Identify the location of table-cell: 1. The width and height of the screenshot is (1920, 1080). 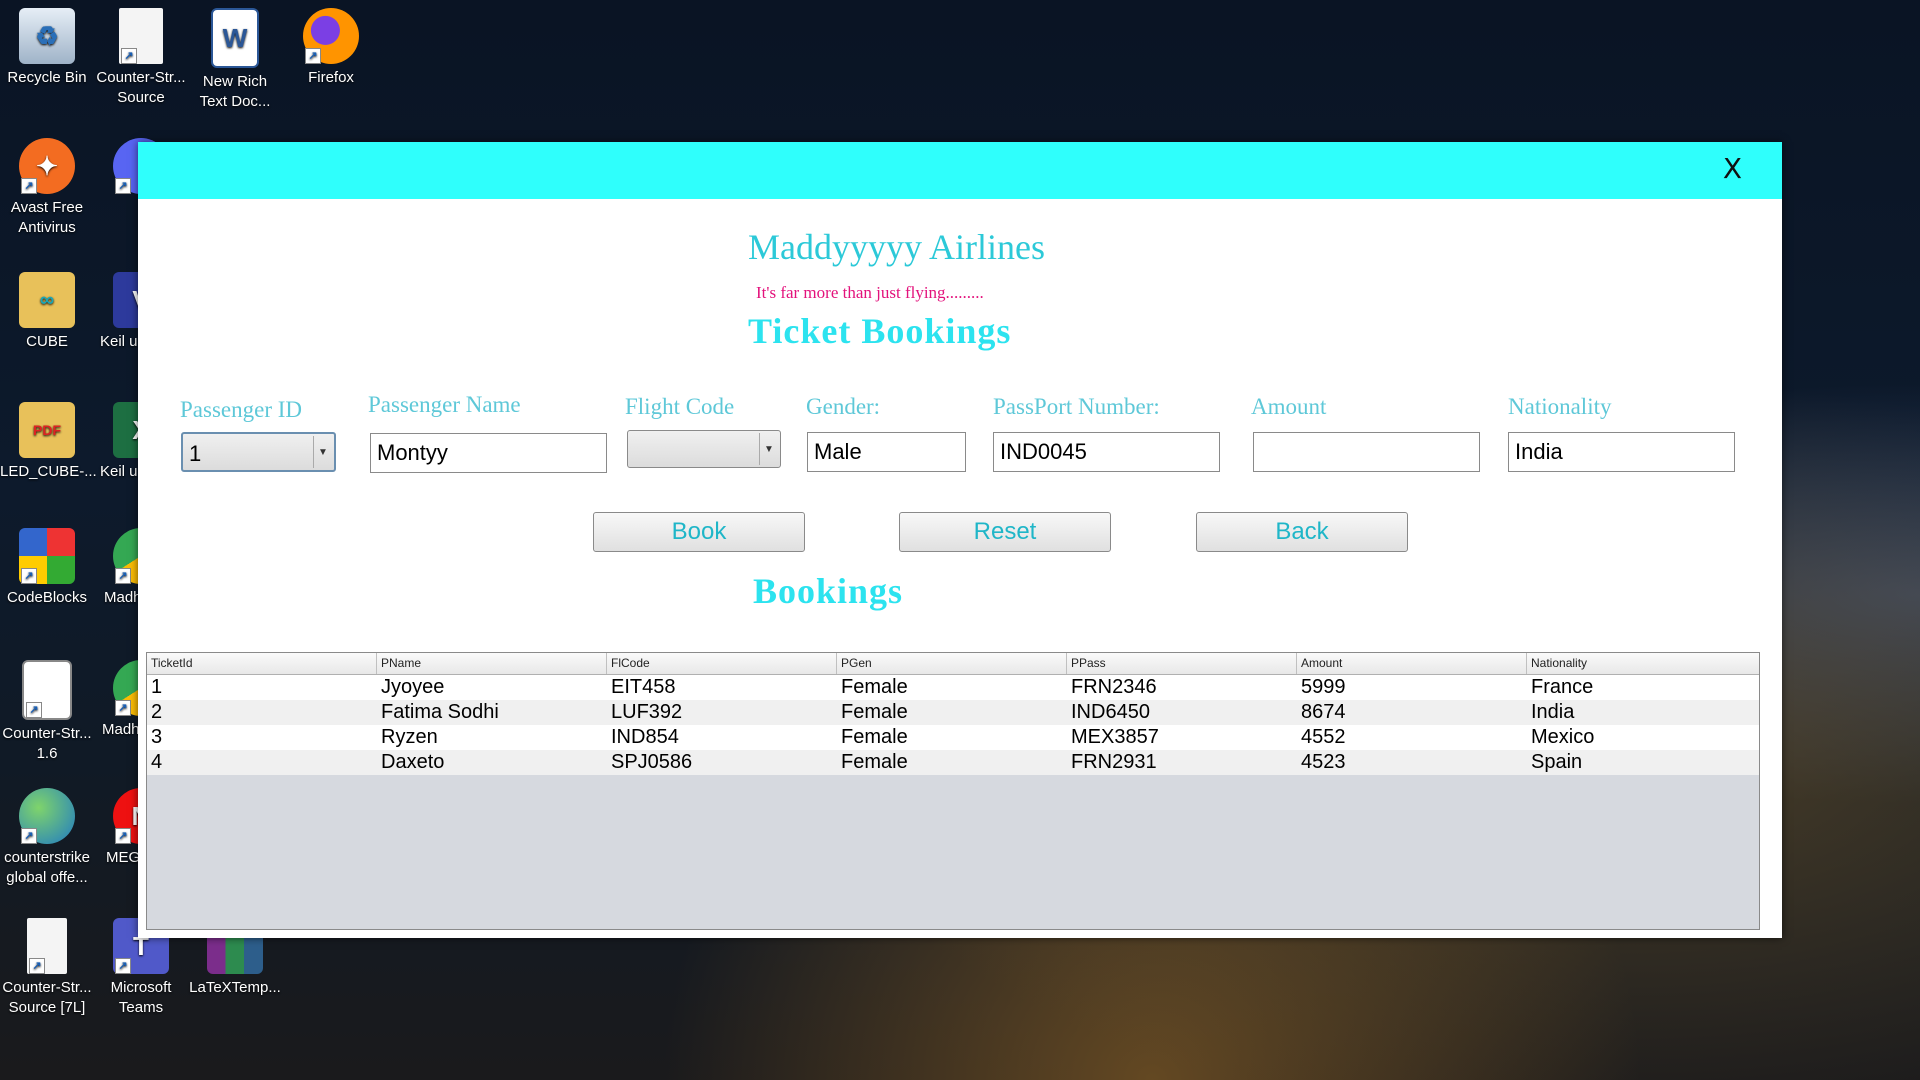
(157, 687).